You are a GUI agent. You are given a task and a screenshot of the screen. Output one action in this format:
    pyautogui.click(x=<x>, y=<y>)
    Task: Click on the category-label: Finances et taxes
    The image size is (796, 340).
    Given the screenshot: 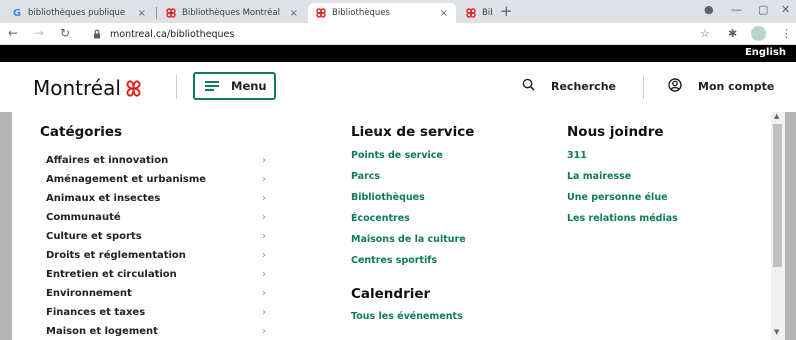 What is the action you would take?
    pyautogui.click(x=96, y=312)
    